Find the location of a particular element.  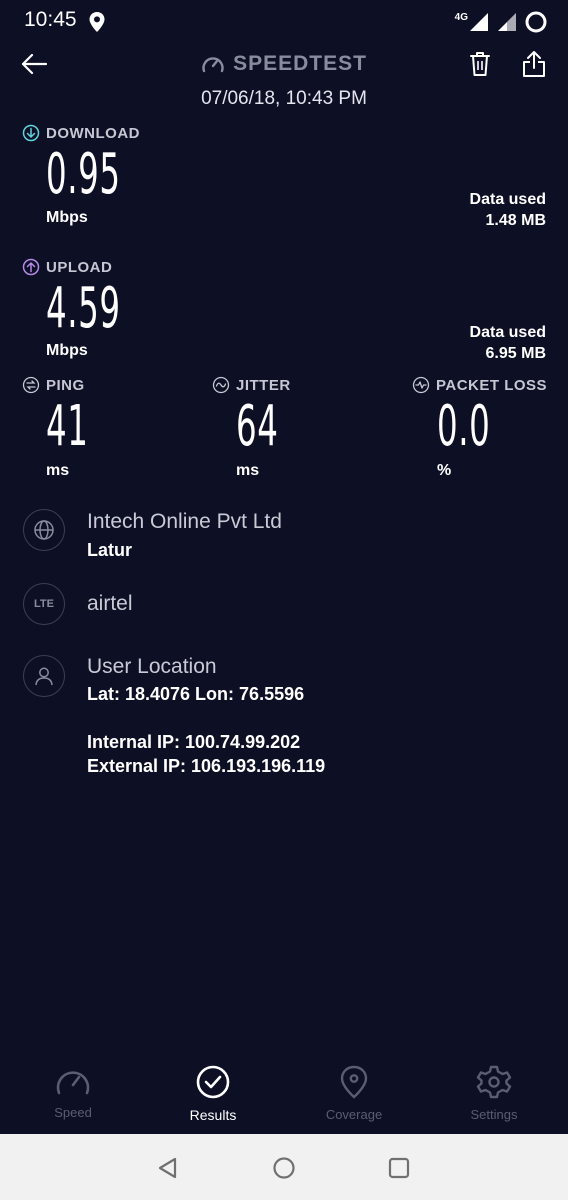

app-title-text: SPEEDTEST is located at coordinates (300, 63).